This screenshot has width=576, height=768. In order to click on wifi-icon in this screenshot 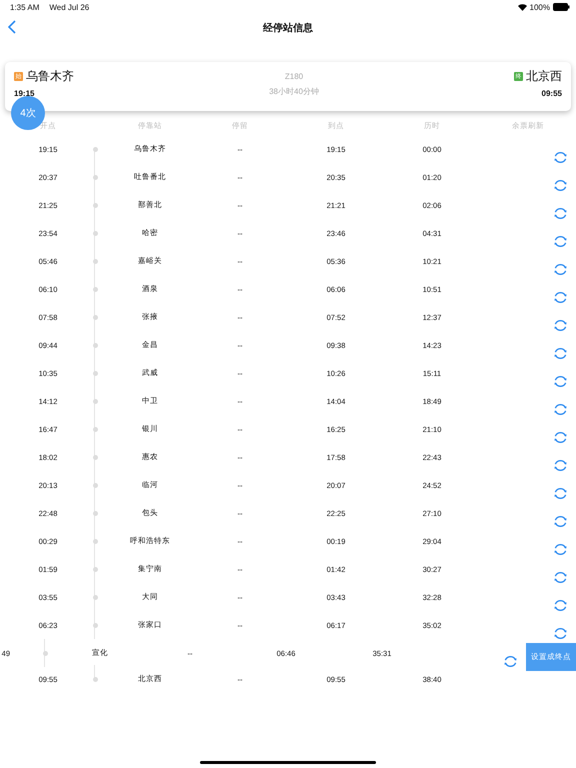, I will do `click(522, 7)`.